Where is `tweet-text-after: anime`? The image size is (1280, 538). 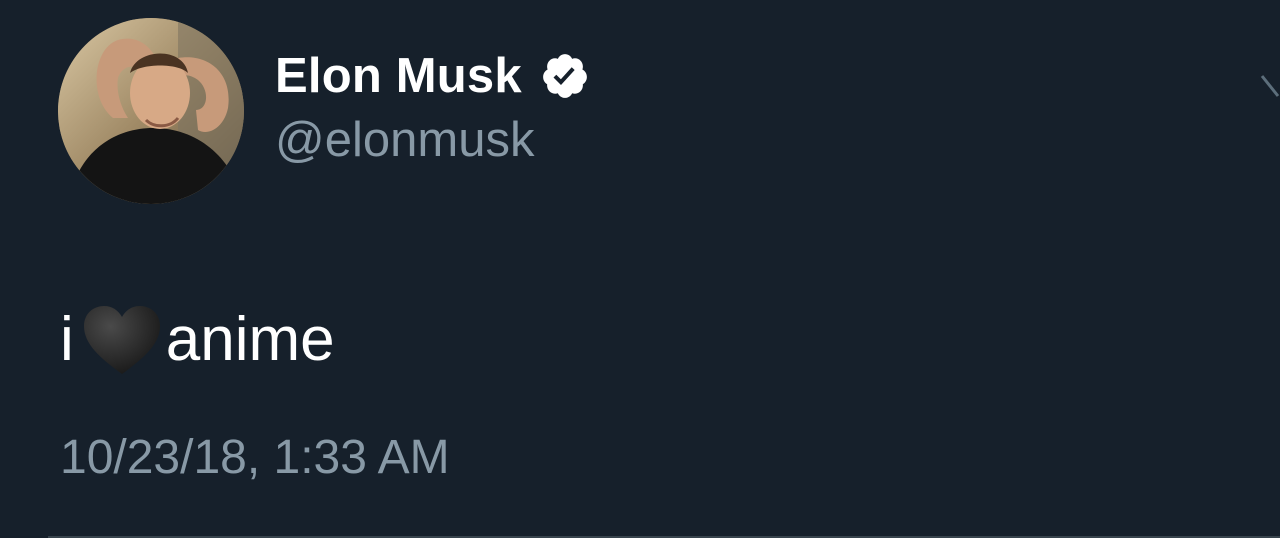 tweet-text-after: anime is located at coordinates (250, 339).